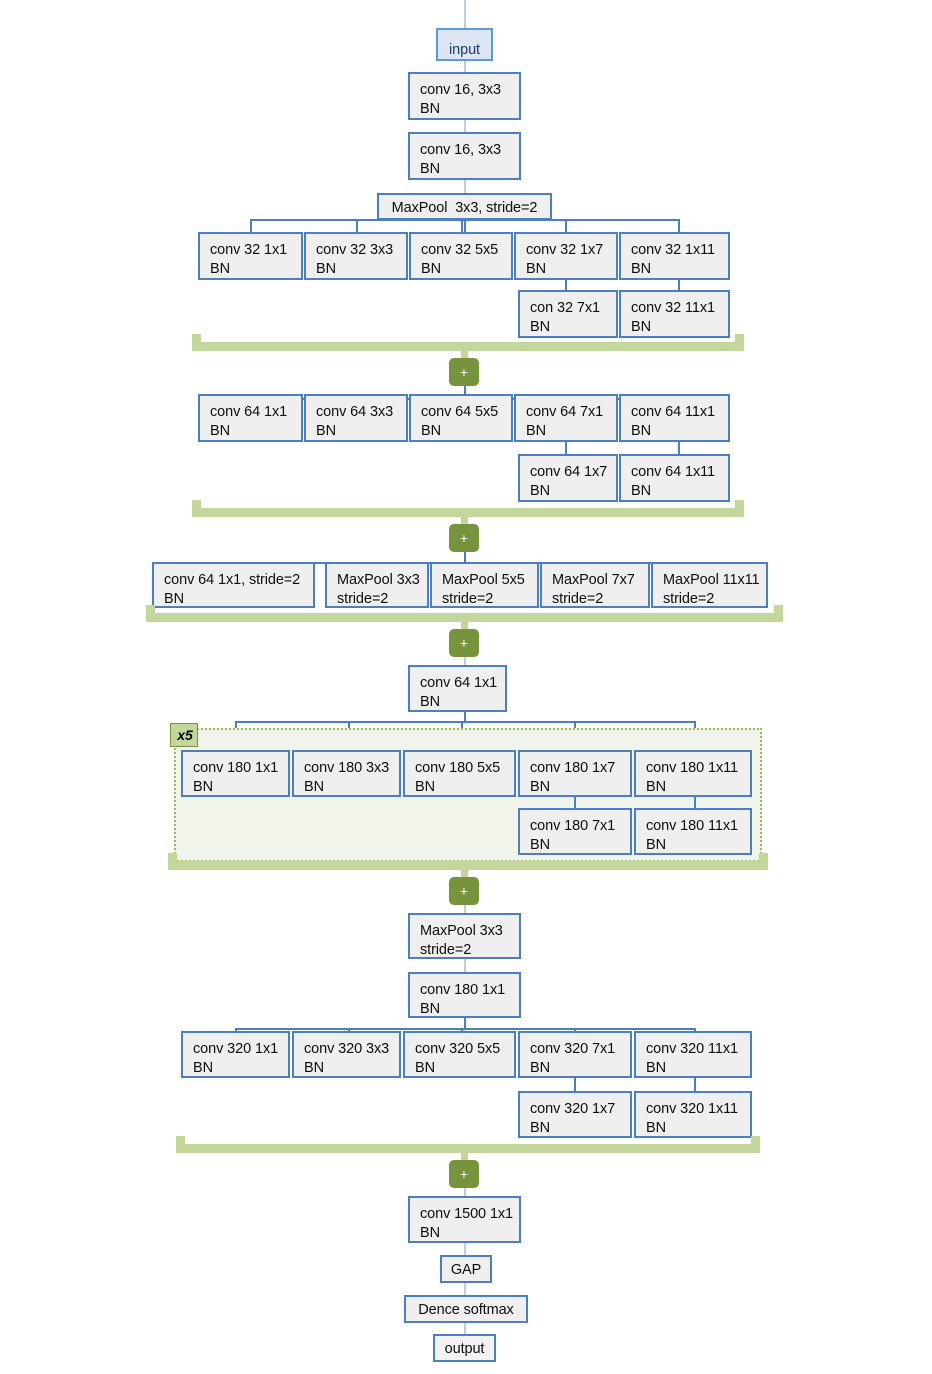 This screenshot has width=932, height=1374. Describe the element at coordinates (566, 418) in the screenshot. I see `block2-branch-4: conv 64 7x1 BN` at that location.